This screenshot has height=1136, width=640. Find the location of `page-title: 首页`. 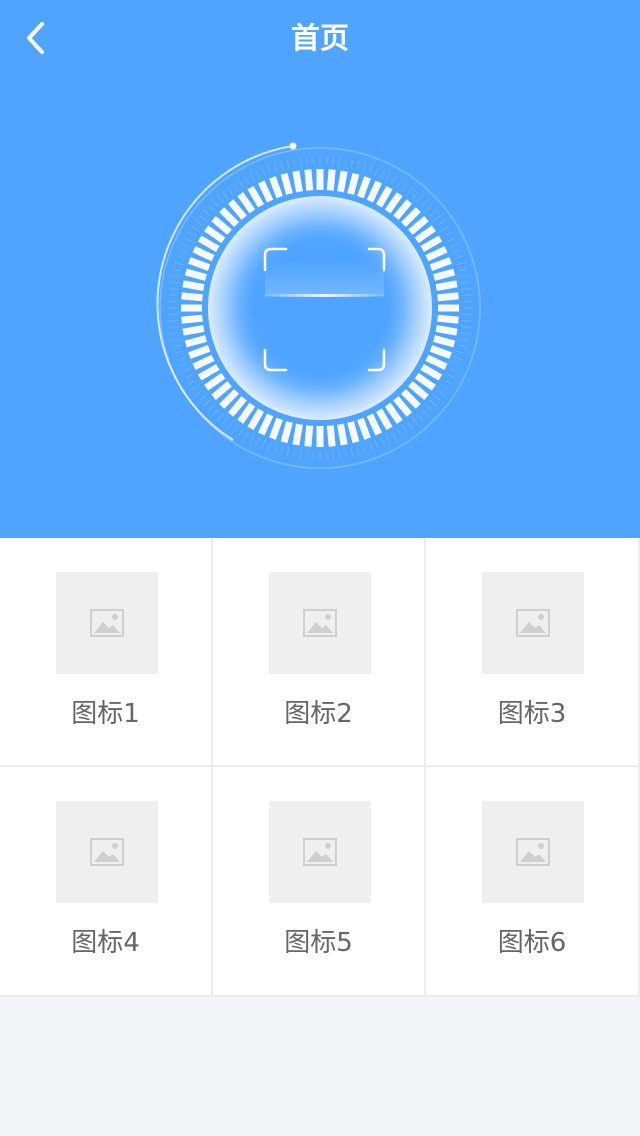

page-title: 首页 is located at coordinates (319, 38).